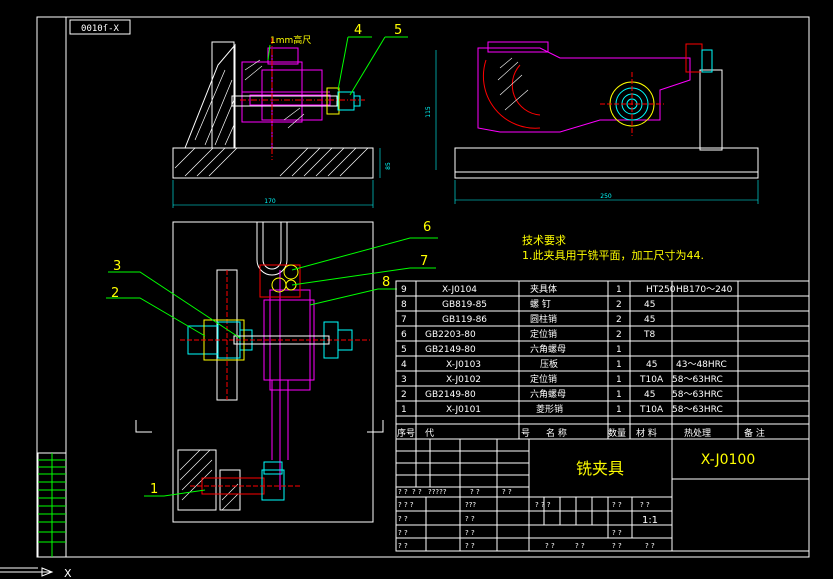 The image size is (833, 579). What do you see at coordinates (464, 320) in the screenshot?
I see `bom-row-7-code: GB119-86` at bounding box center [464, 320].